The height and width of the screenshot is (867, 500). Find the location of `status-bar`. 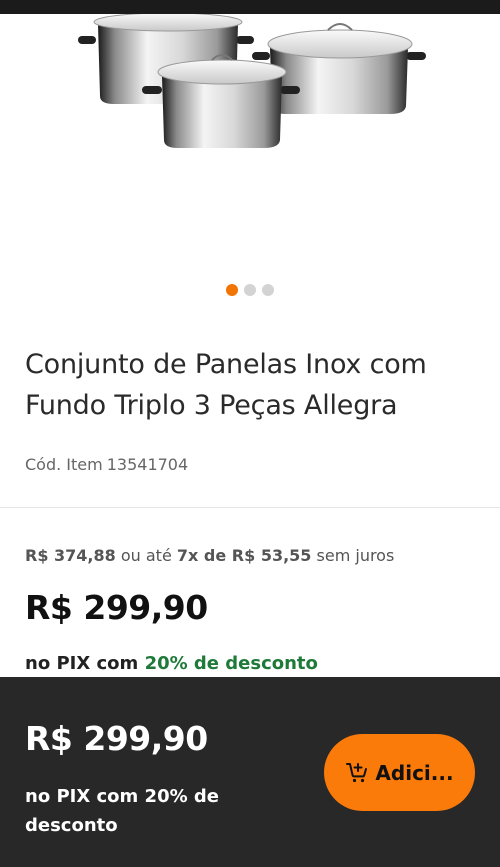

status-bar is located at coordinates (250, 7).